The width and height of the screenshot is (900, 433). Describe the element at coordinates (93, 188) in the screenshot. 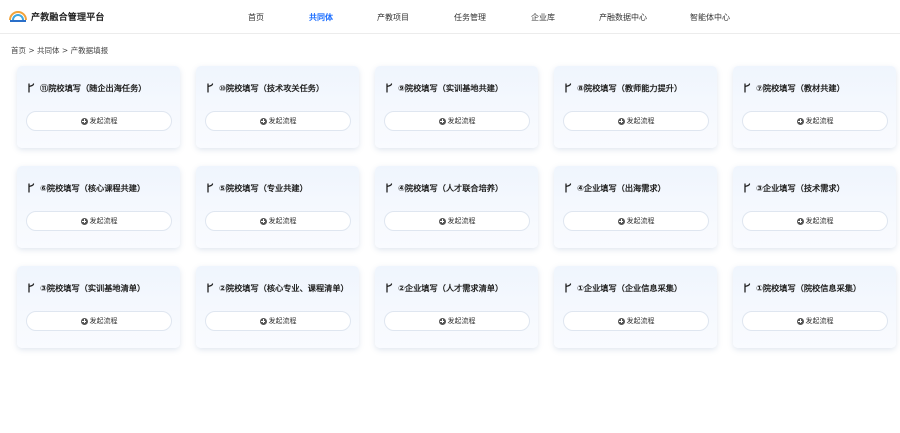

I see `card-title-text: ⑥院校填写（核心课程共建）` at that location.